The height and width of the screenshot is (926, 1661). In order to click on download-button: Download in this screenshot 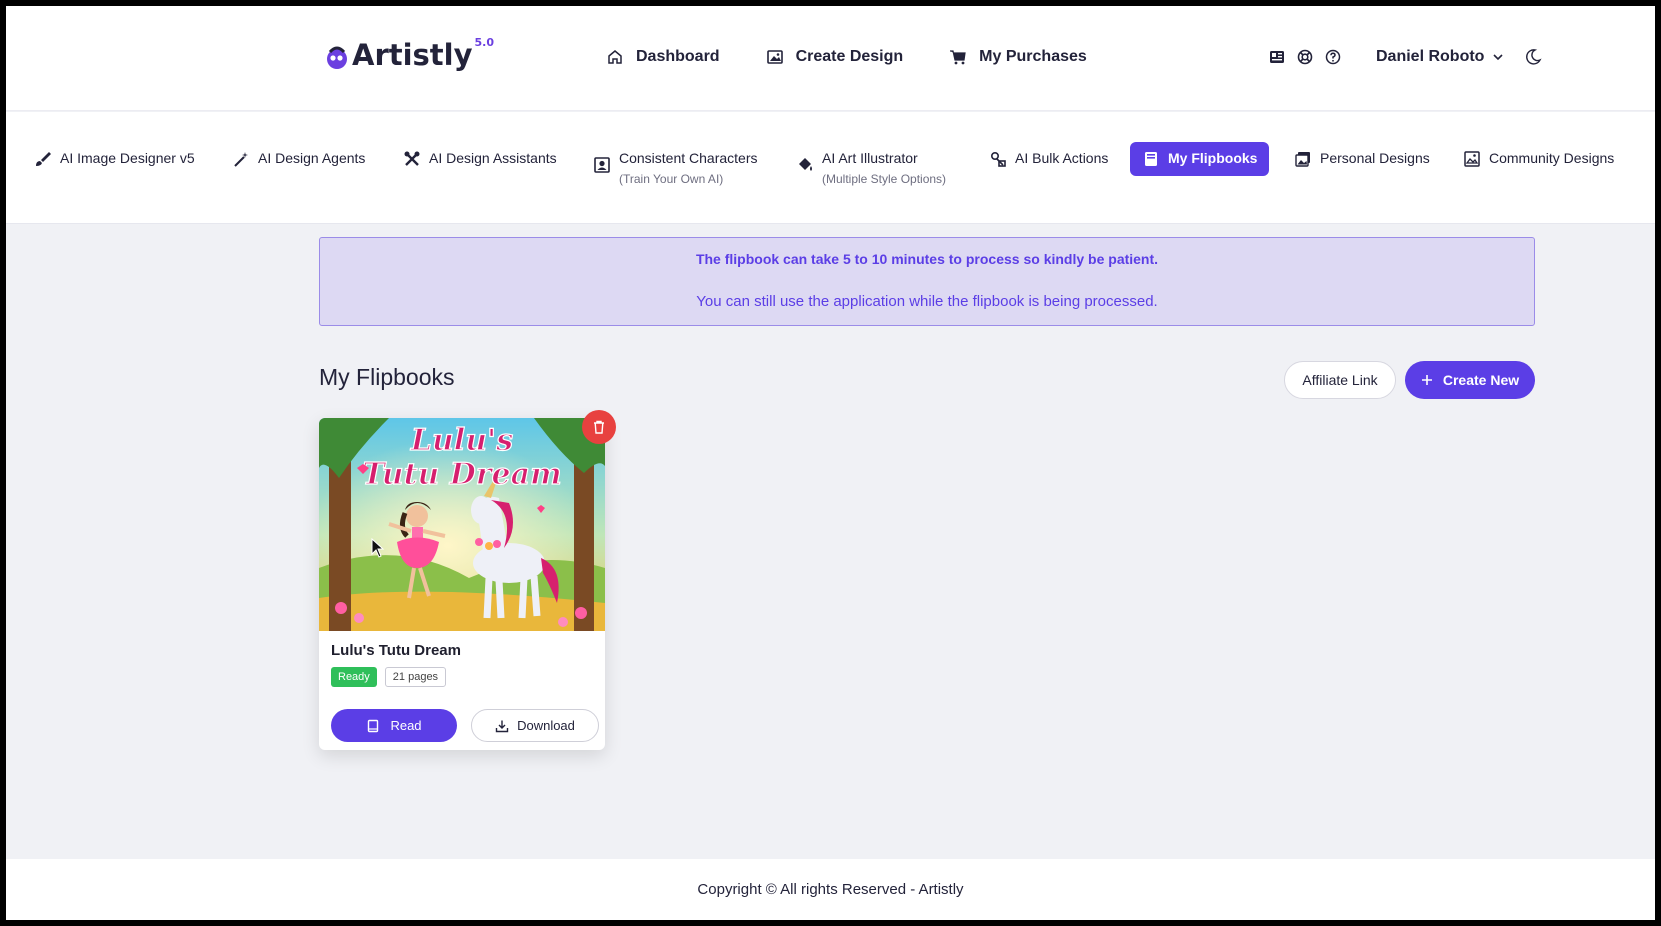, I will do `click(535, 725)`.